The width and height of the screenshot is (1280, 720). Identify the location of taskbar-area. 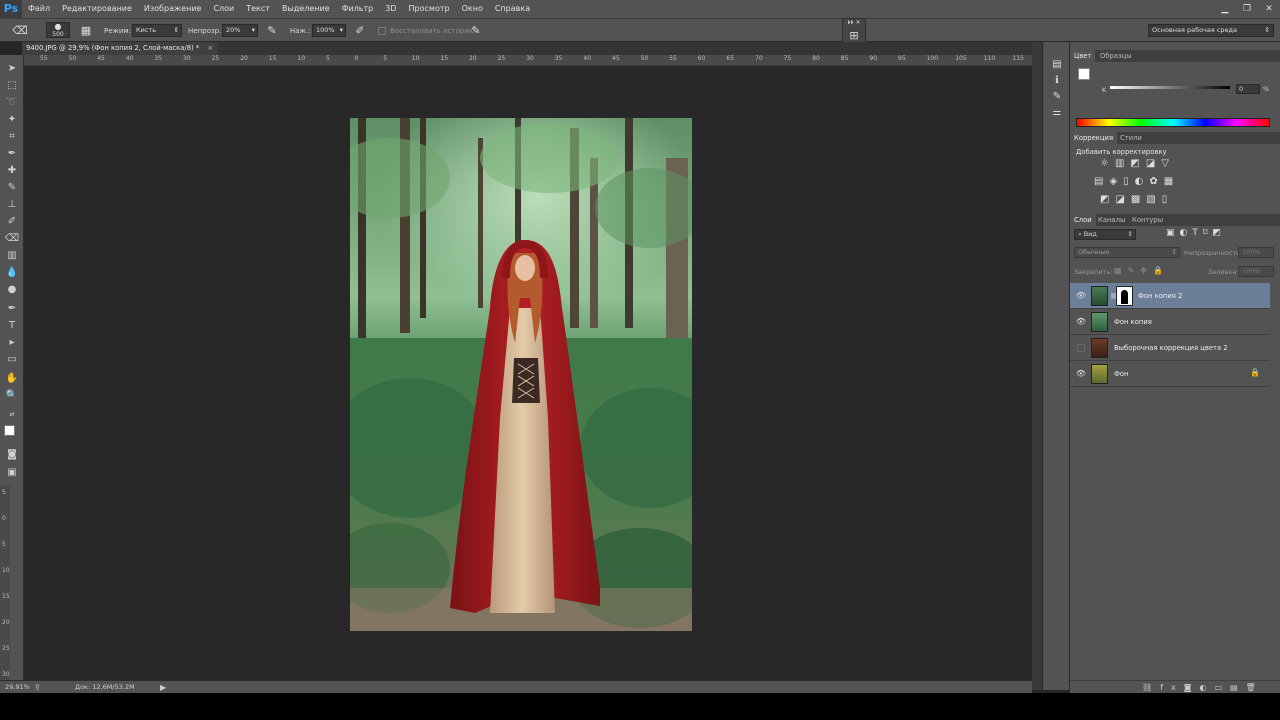
(640, 706).